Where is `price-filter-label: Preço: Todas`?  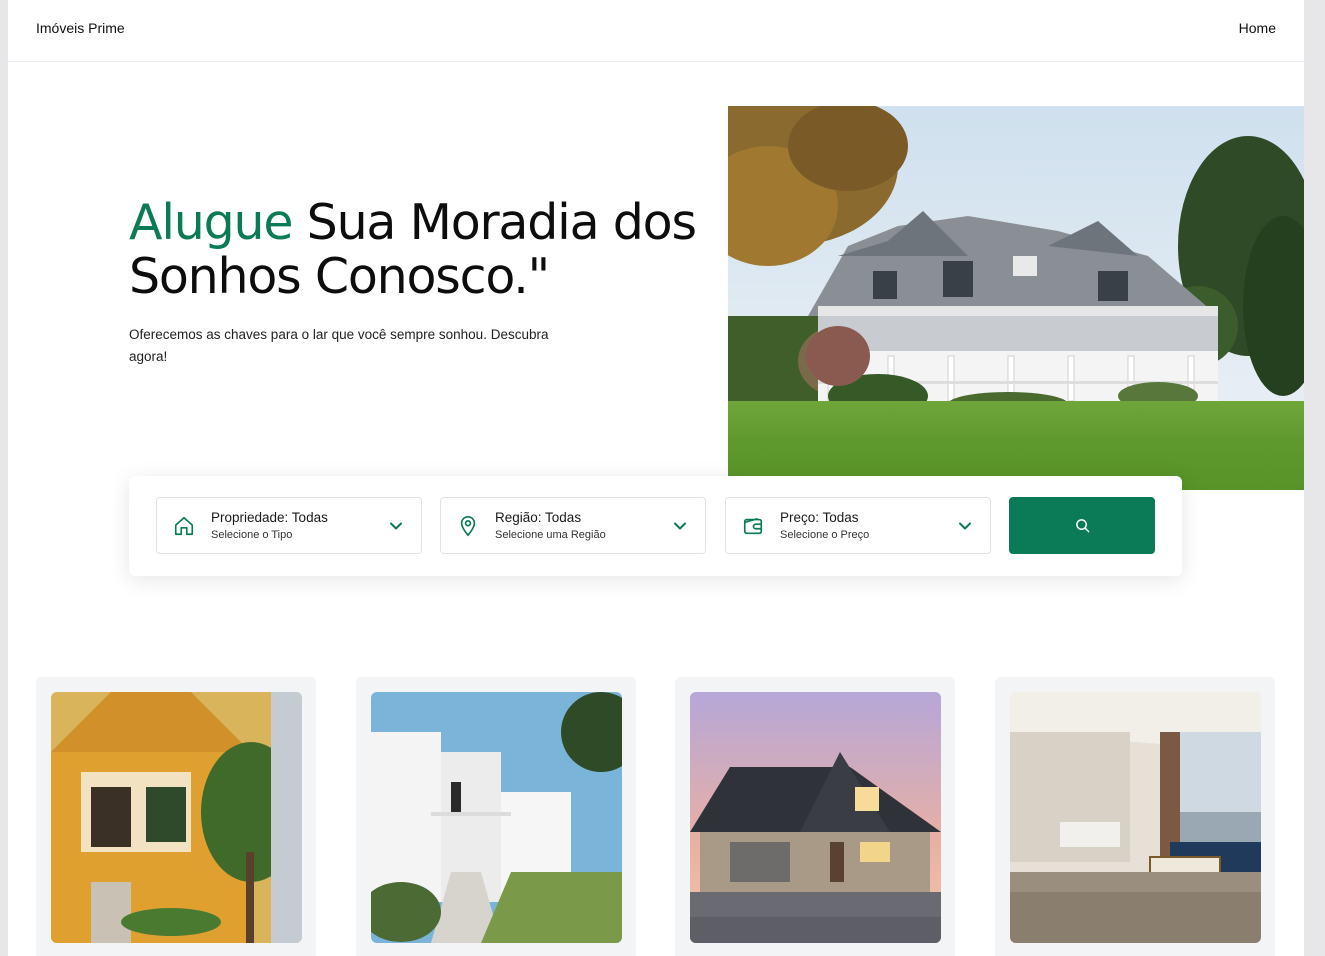 price-filter-label: Preço: Todas is located at coordinates (819, 517).